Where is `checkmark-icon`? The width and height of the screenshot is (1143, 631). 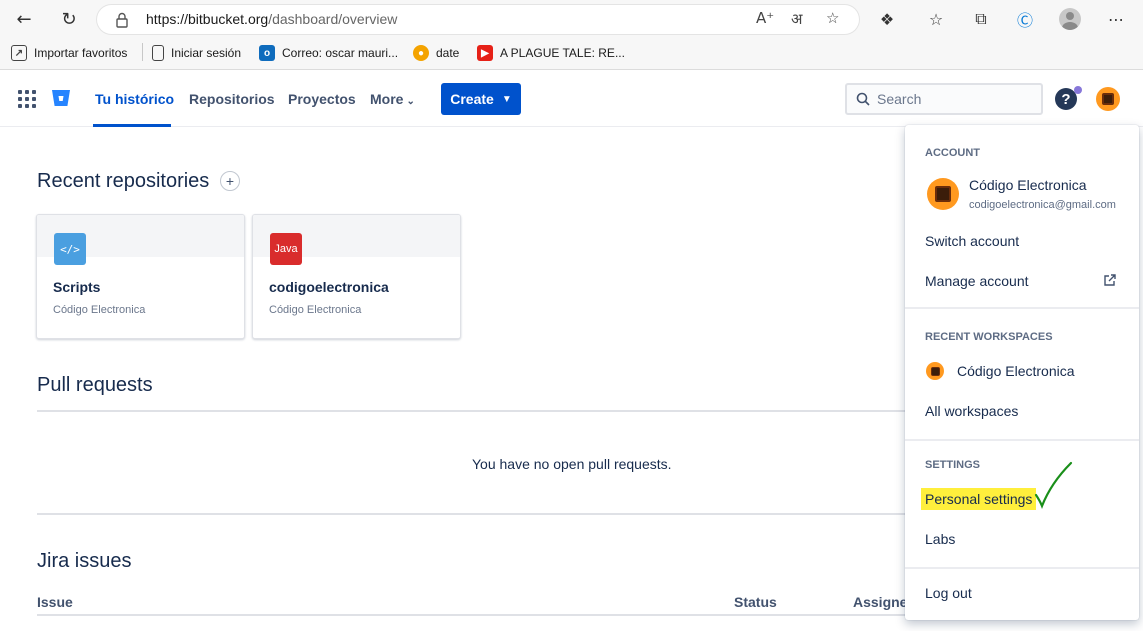 checkmark-icon is located at coordinates (1053, 485).